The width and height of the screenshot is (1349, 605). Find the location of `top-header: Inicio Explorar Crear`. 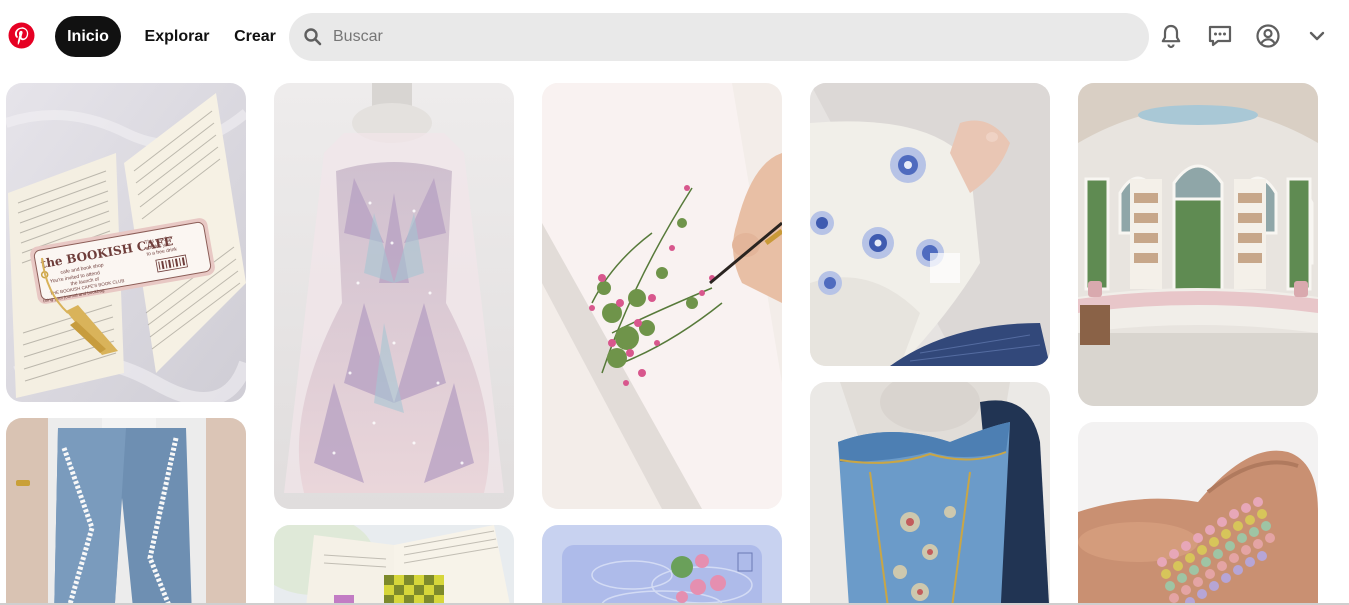

top-header: Inicio Explorar Crear is located at coordinates (674, 36).